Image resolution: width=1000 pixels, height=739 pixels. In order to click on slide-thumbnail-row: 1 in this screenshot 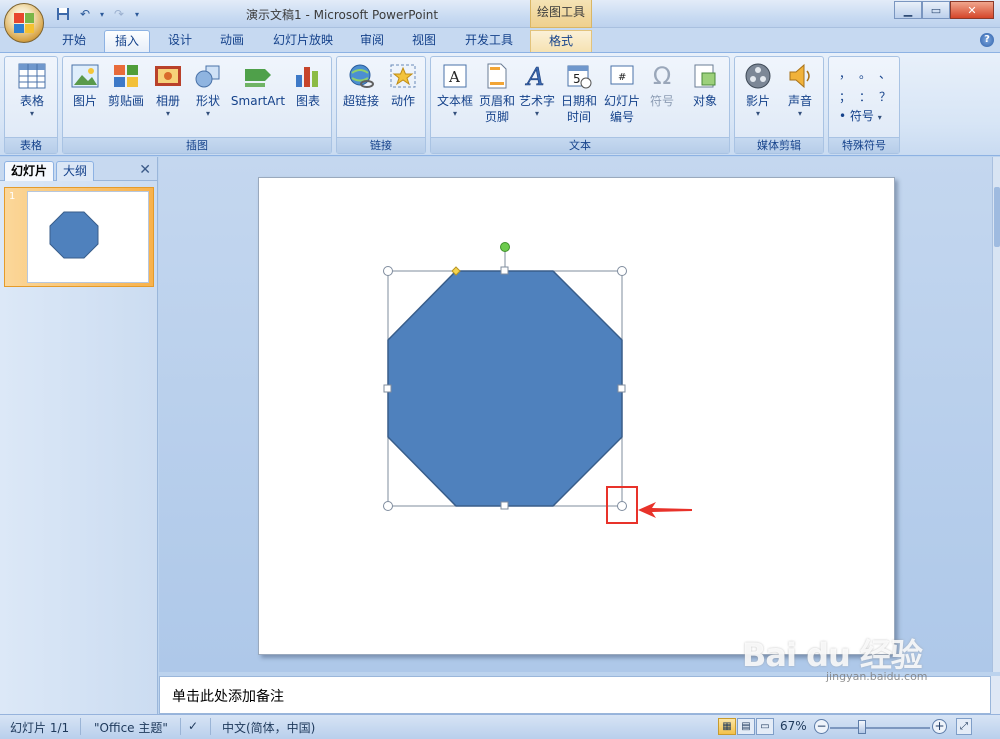, I will do `click(79, 237)`.